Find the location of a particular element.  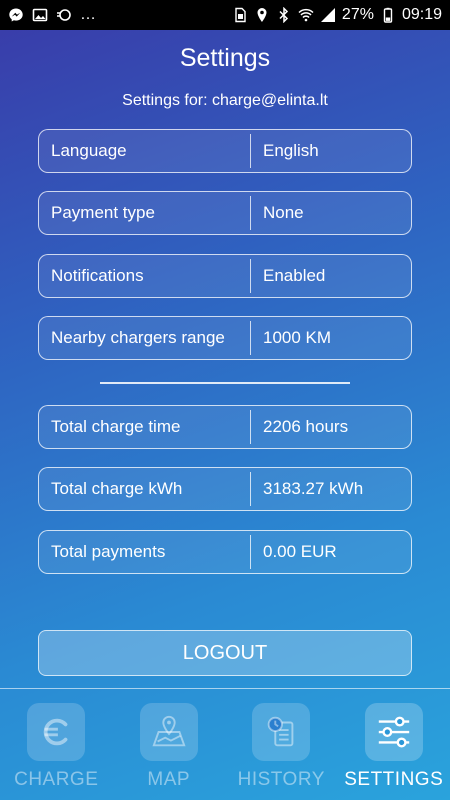

setting-value: English is located at coordinates (285, 151).